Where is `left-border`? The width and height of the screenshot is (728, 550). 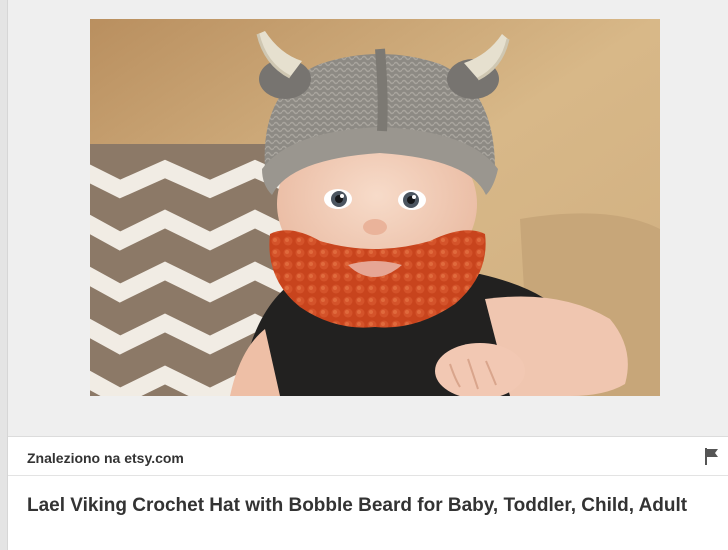 left-border is located at coordinates (4, 275).